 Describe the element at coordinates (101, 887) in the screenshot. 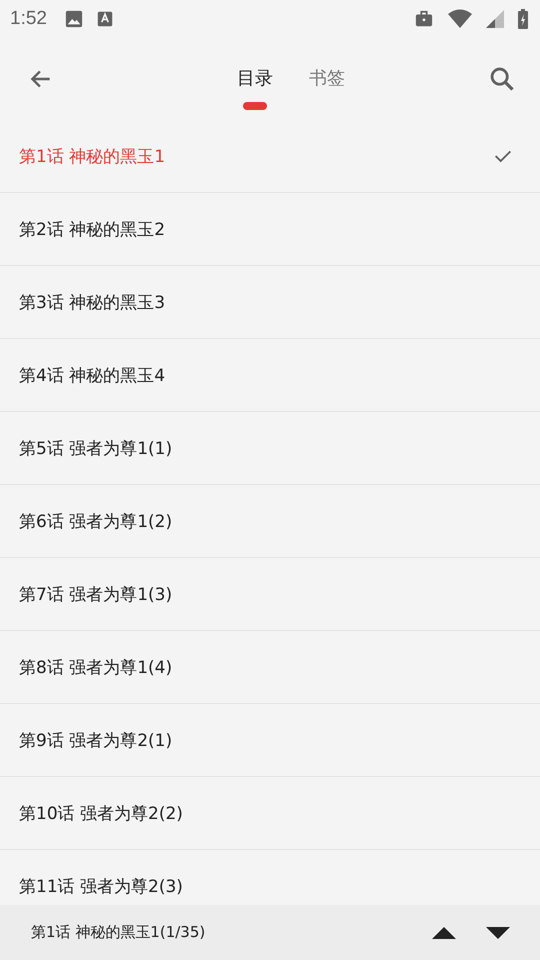

I see `chapter-title: 第11话 强者为尊2(3)` at that location.